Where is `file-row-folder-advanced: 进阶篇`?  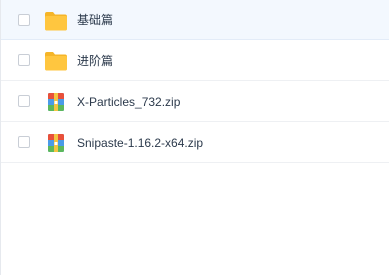
file-row-folder-advanced: 进阶篇 is located at coordinates (195, 61).